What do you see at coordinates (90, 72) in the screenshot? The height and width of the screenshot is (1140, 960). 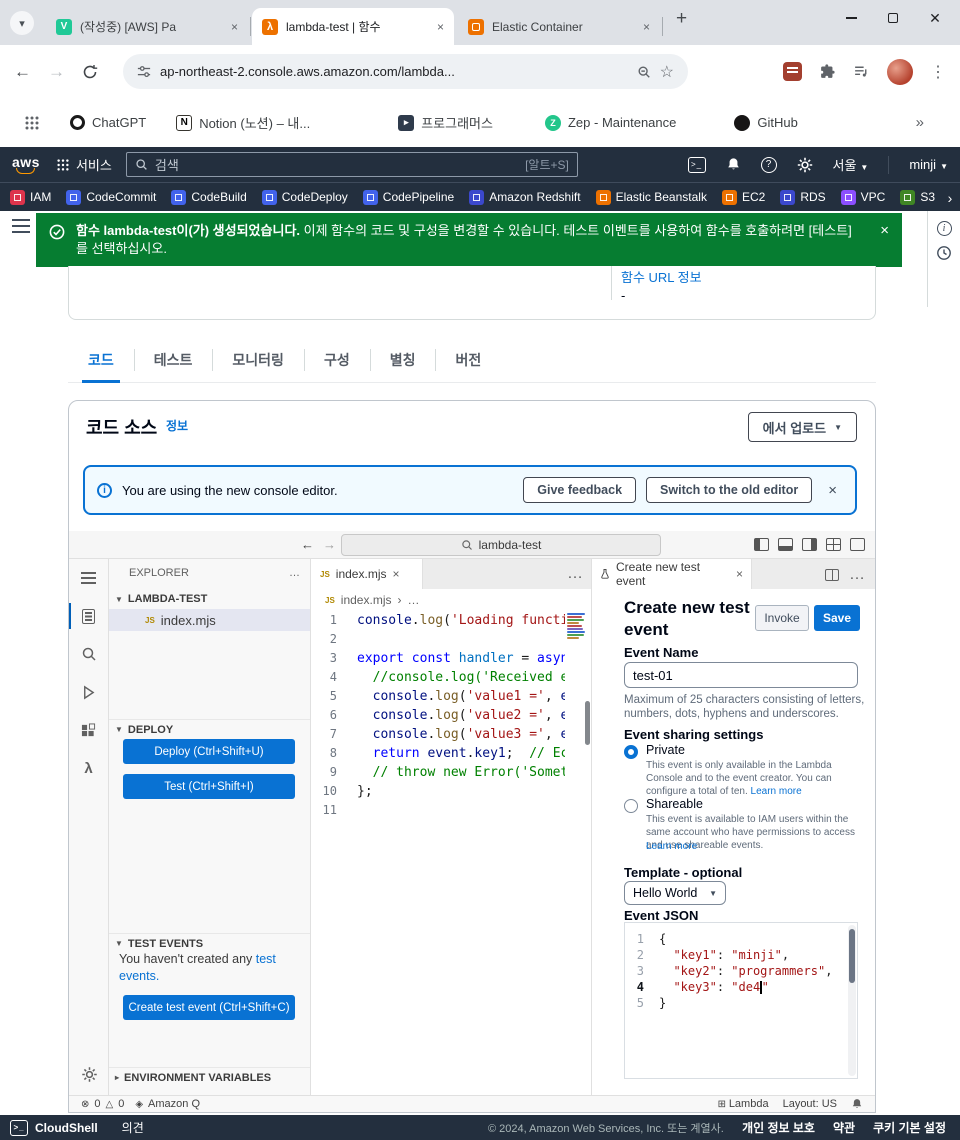 I see `reload-icon` at bounding box center [90, 72].